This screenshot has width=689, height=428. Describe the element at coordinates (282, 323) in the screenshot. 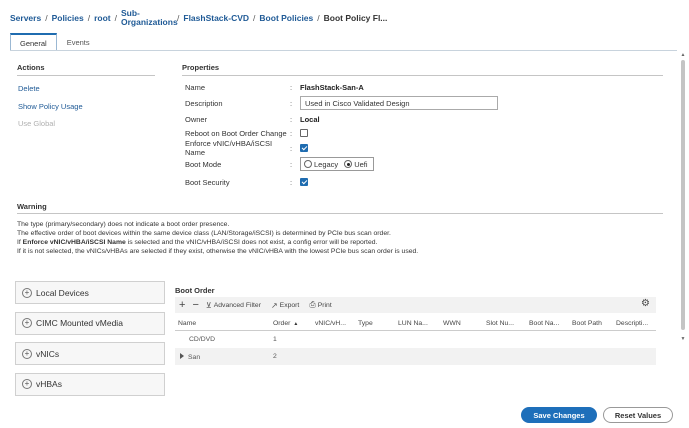

I see `col-order-label: Order` at that location.